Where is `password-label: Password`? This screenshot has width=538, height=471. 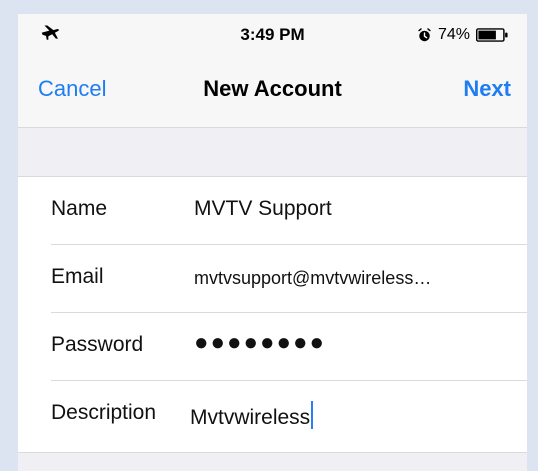 password-label: Password is located at coordinates (97, 344).